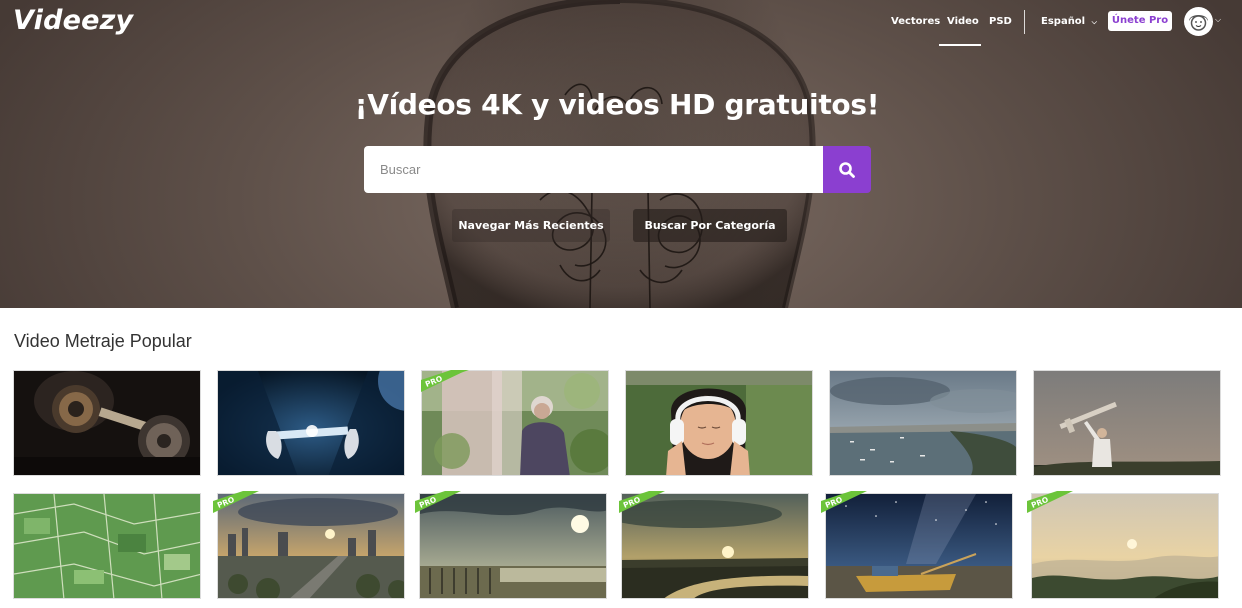  What do you see at coordinates (531, 225) in the screenshot?
I see `browse-recent-button: Navegar Más Recientes` at bounding box center [531, 225].